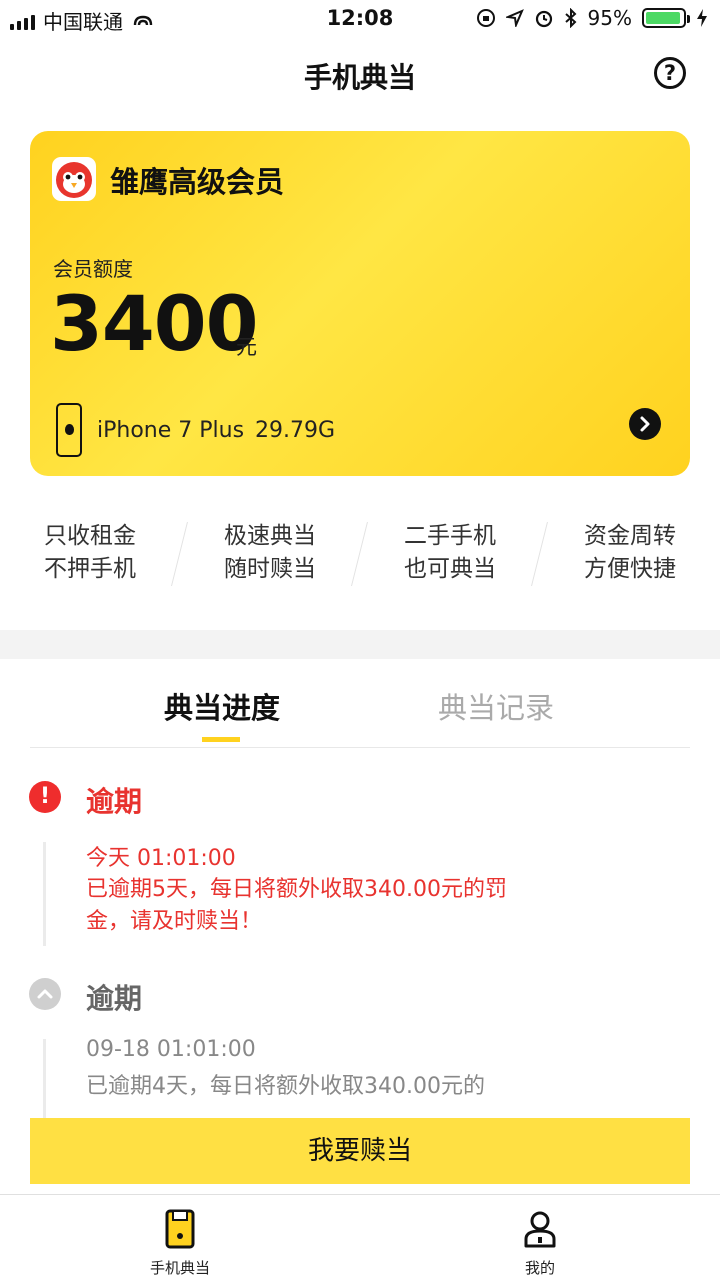  Describe the element at coordinates (485, 18) in the screenshot. I see `orientation-lock-icon` at that location.